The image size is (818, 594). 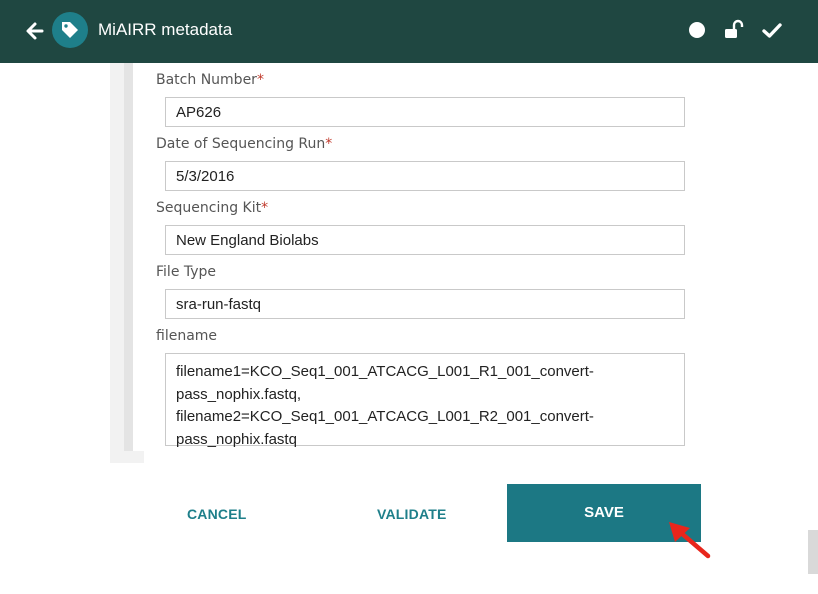 What do you see at coordinates (425, 304) in the screenshot?
I see `file-type-field: sra-run-fastq` at bounding box center [425, 304].